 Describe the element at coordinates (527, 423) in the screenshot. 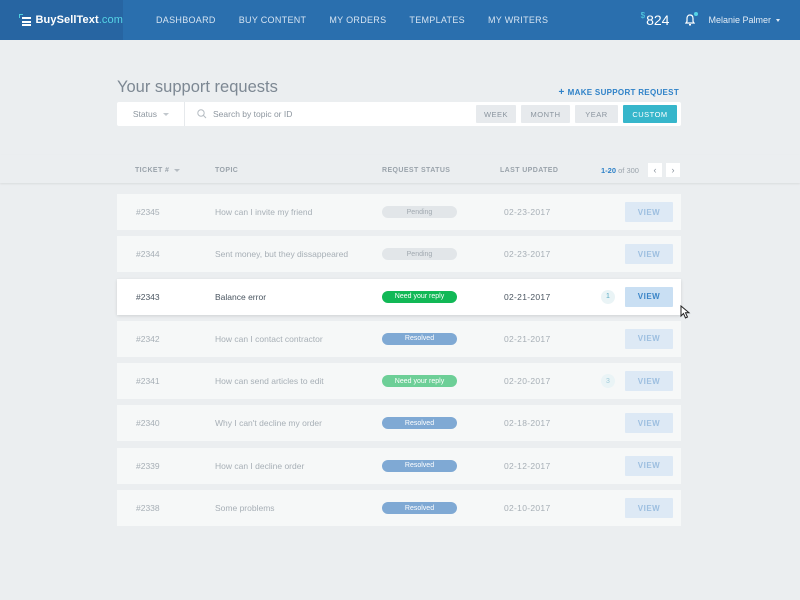

I see `last-updated: 02-18-2017` at that location.